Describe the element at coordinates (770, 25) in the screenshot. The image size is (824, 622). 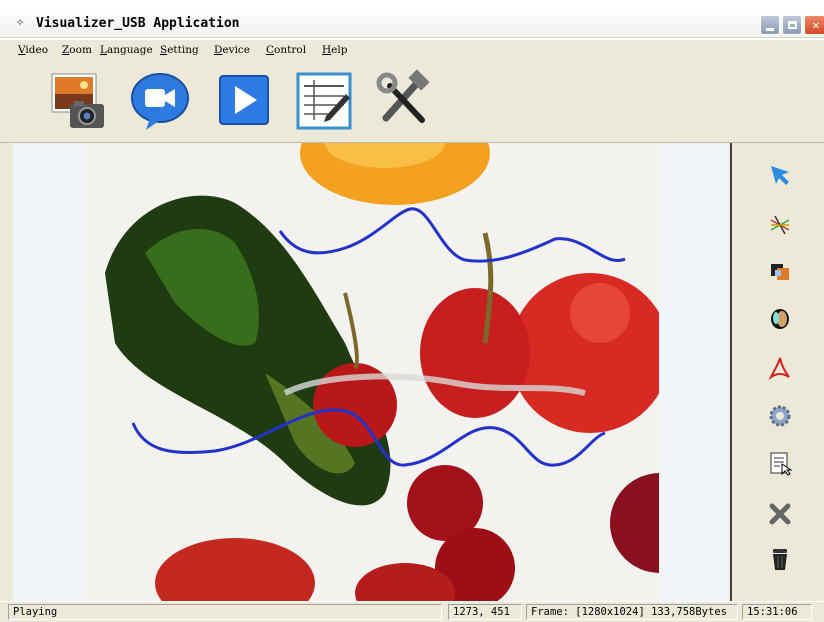
I see `minimize-button` at that location.